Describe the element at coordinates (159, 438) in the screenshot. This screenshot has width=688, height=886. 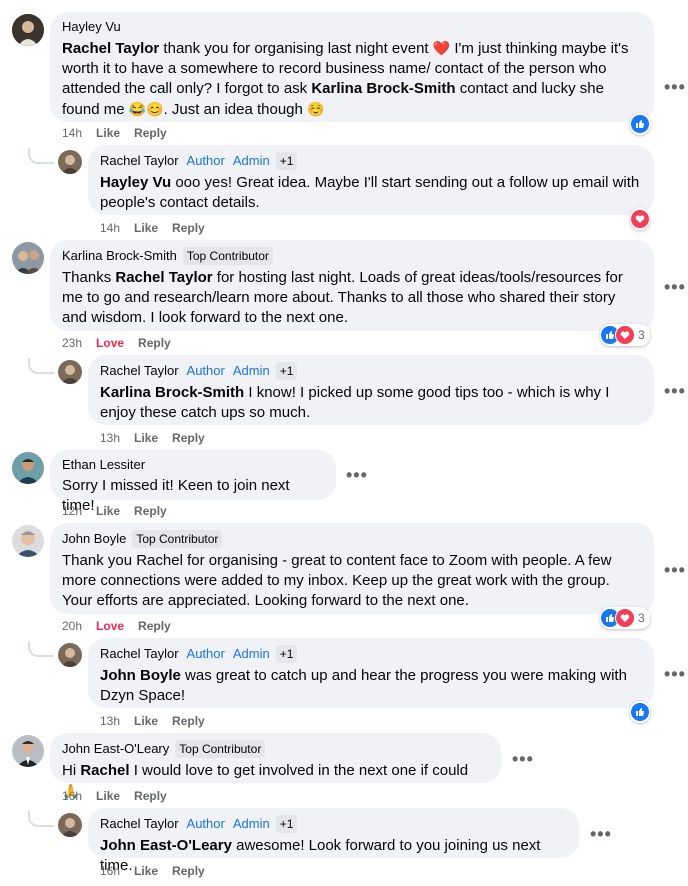
I see `comment-actions: 13h Like Reply` at that location.